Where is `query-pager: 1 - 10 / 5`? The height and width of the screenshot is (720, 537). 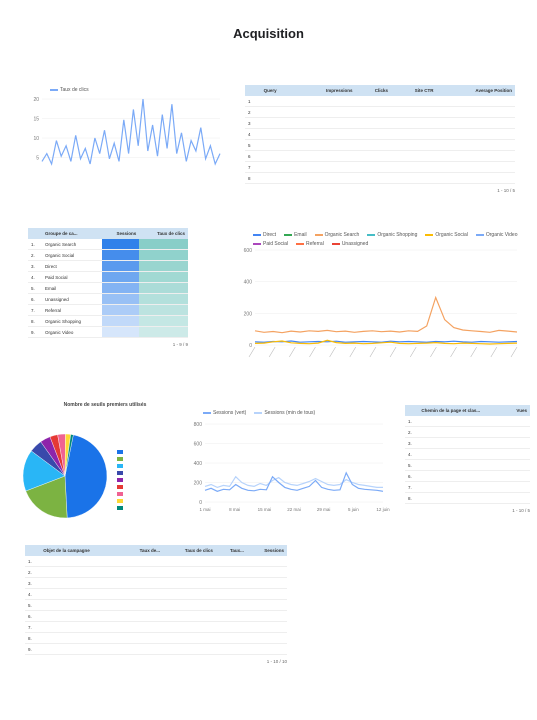
query-pager: 1 - 10 / 5 is located at coordinates (380, 190).